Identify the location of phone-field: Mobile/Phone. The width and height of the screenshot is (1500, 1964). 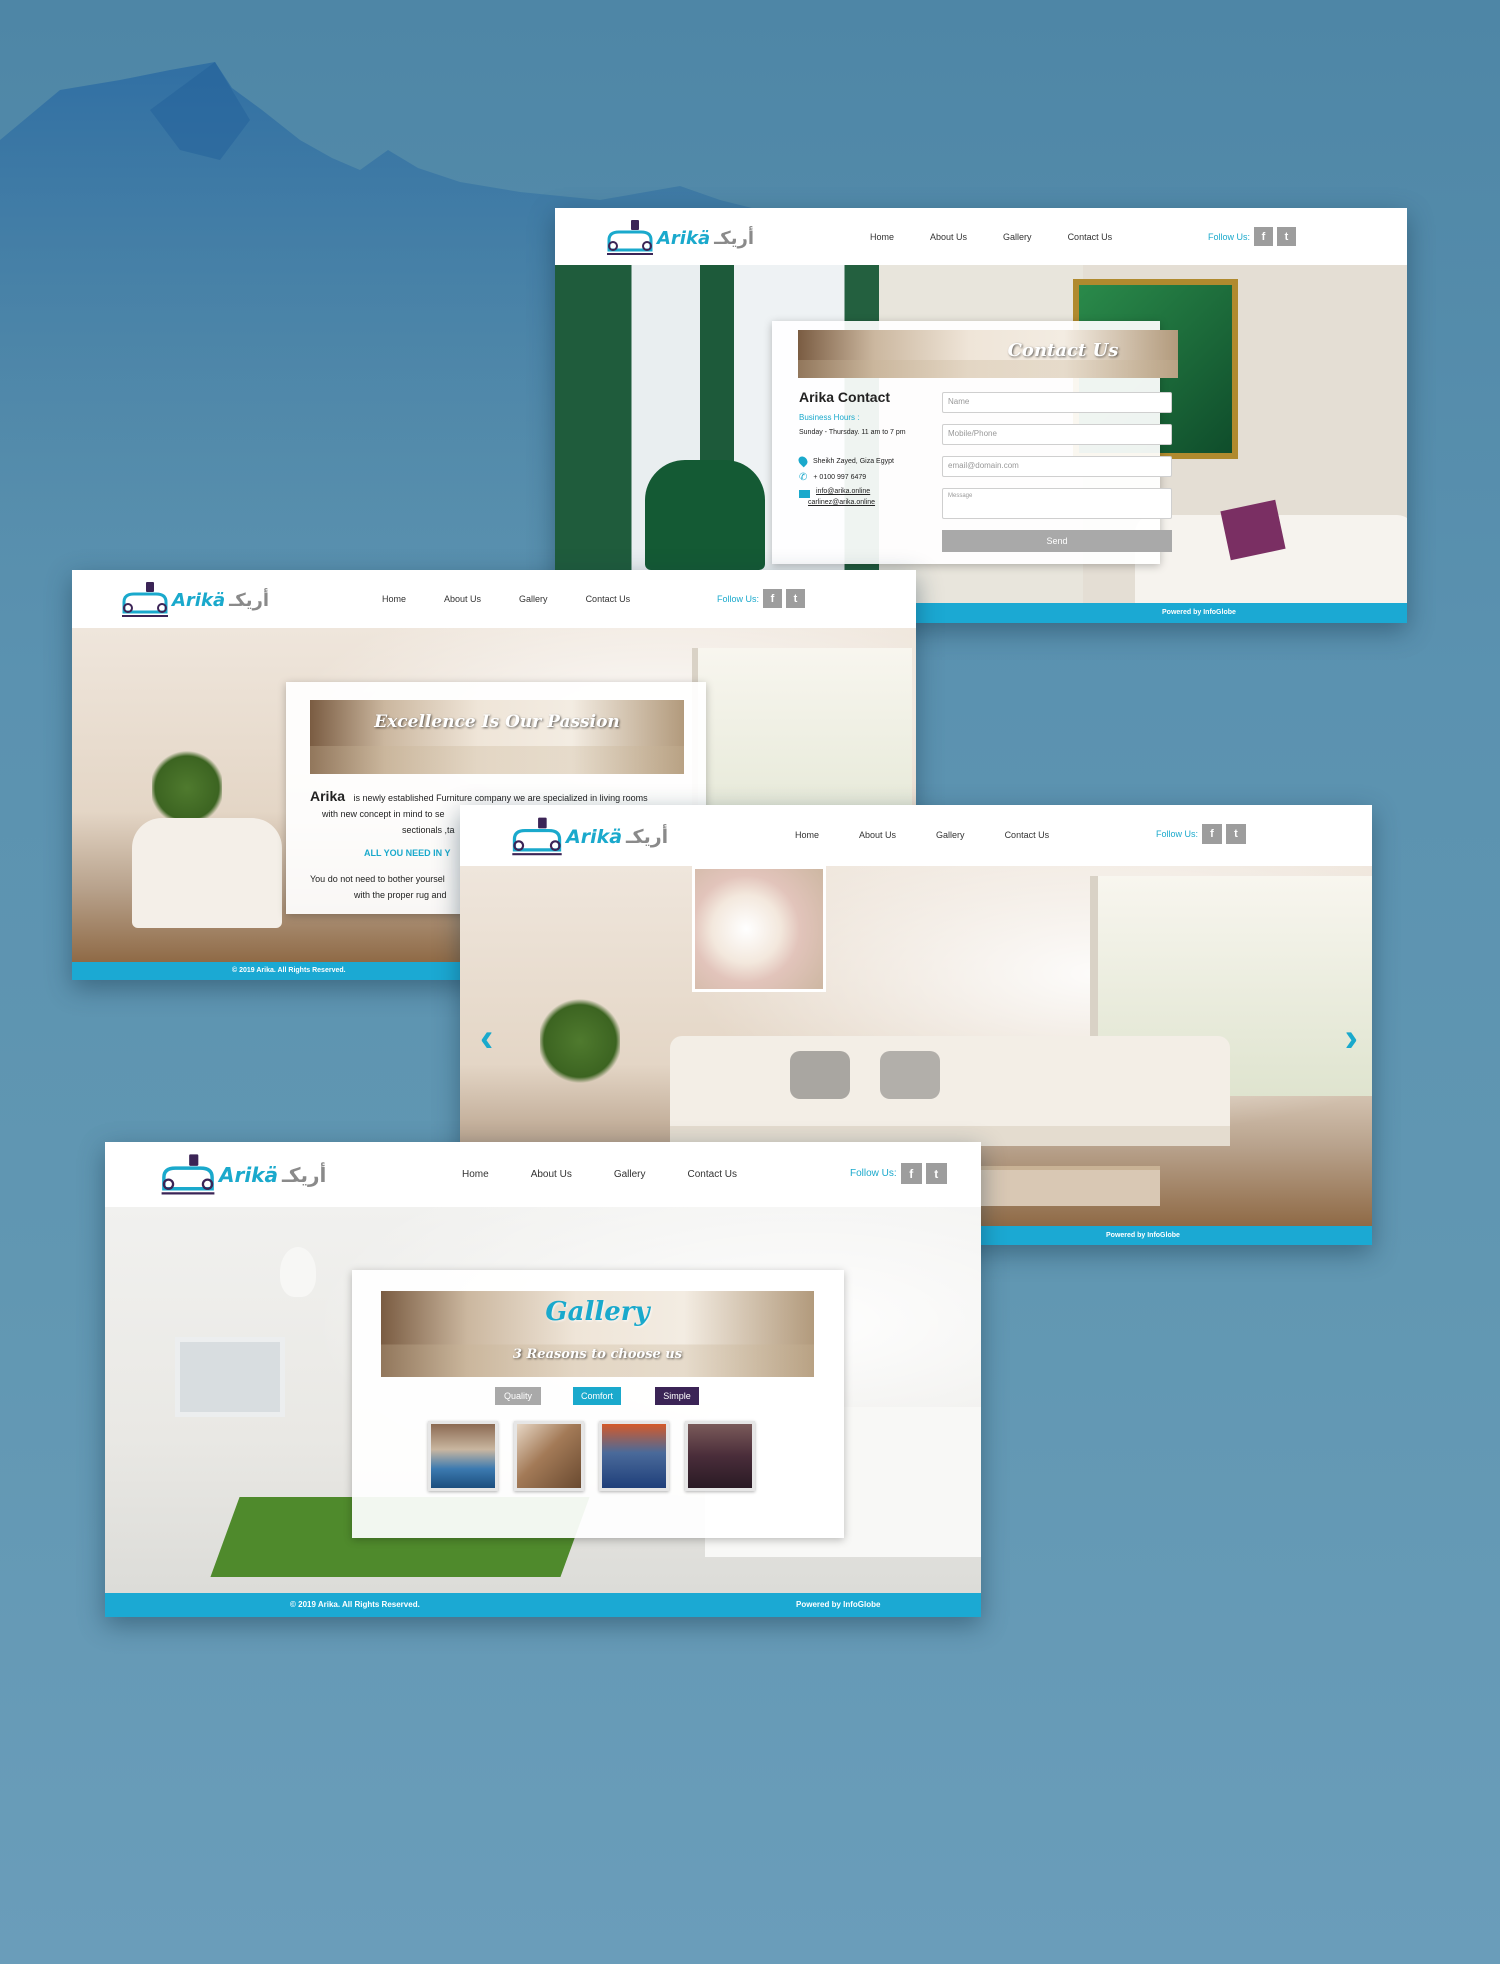
(1057, 434).